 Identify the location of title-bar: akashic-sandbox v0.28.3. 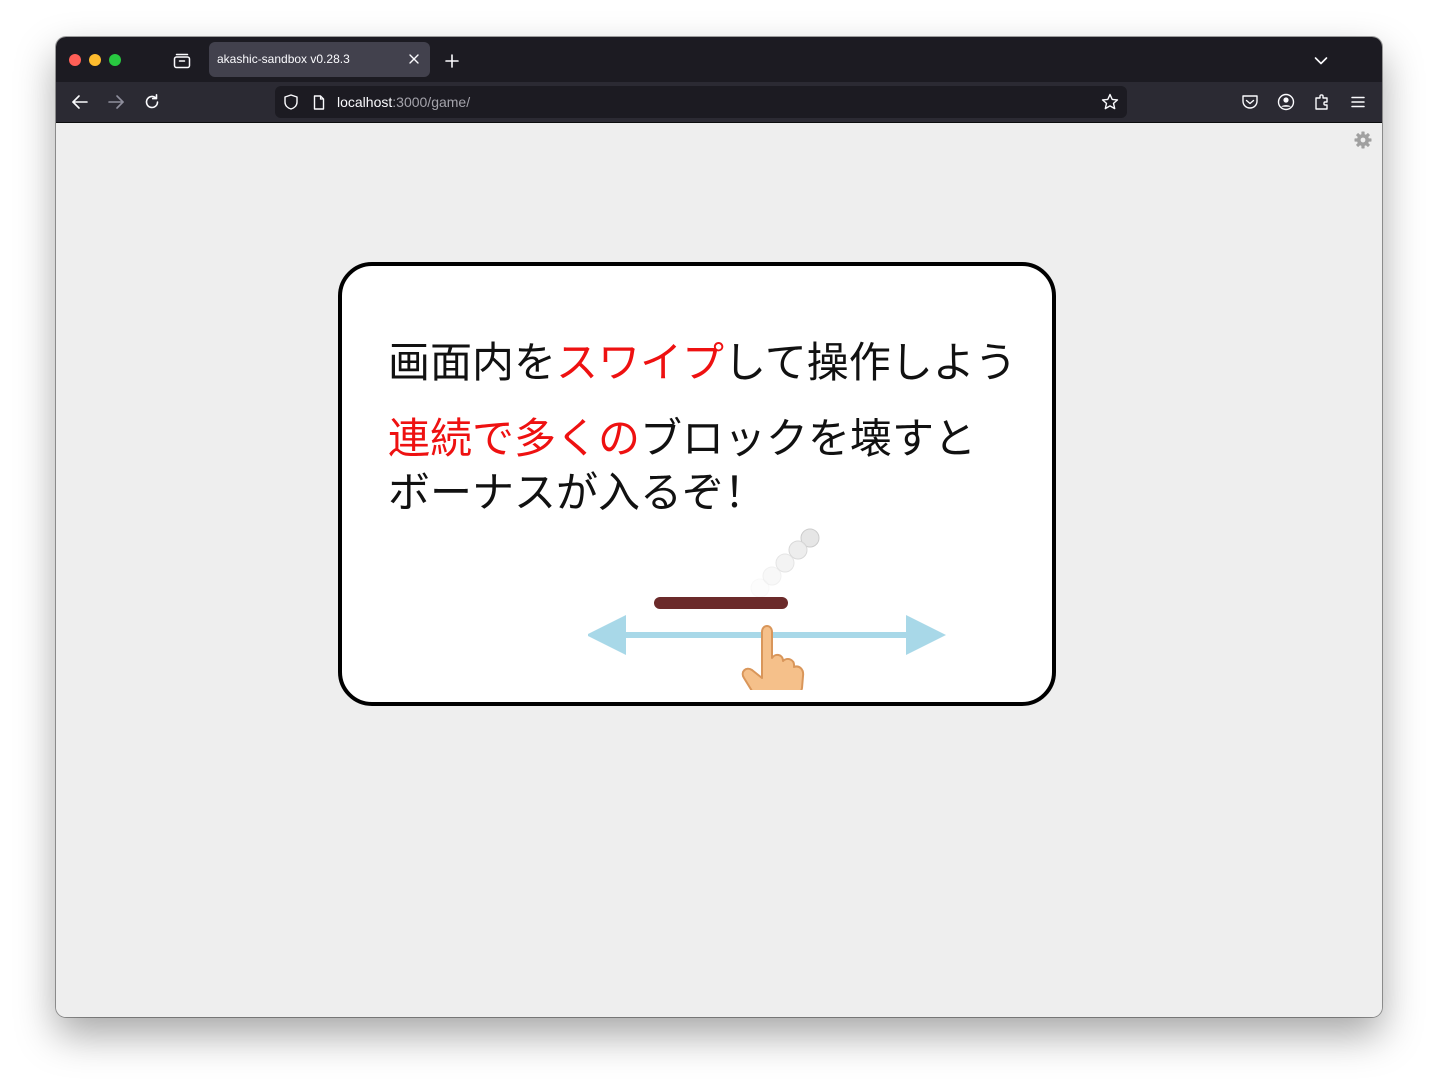
(719, 59).